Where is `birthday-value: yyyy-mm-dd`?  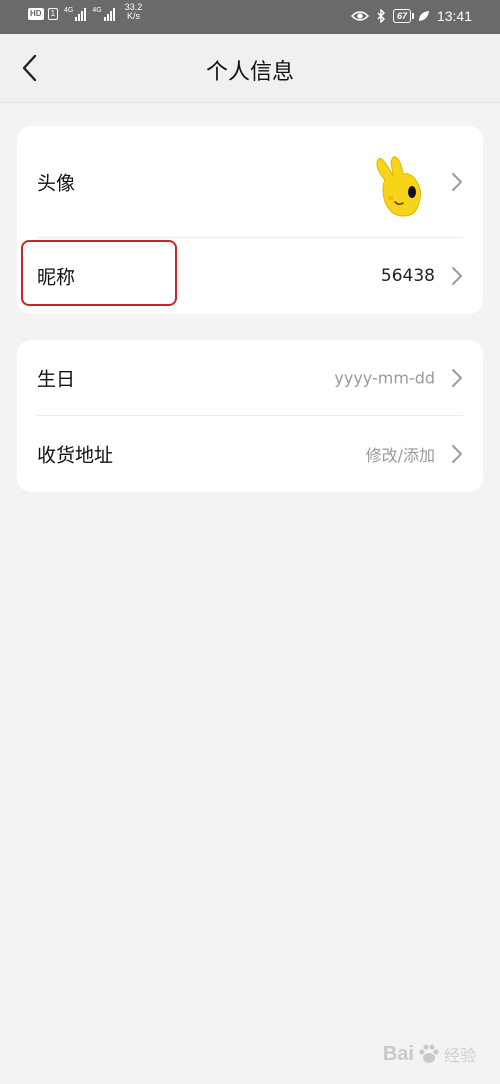 birthday-value: yyyy-mm-dd is located at coordinates (384, 378).